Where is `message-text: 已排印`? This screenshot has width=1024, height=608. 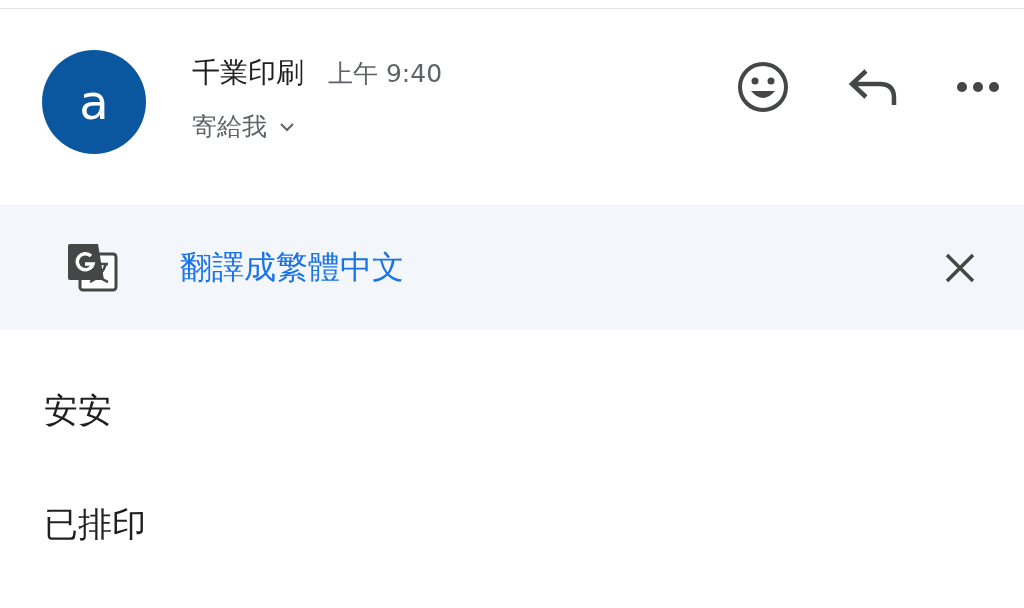
message-text: 已排印 is located at coordinates (95, 524).